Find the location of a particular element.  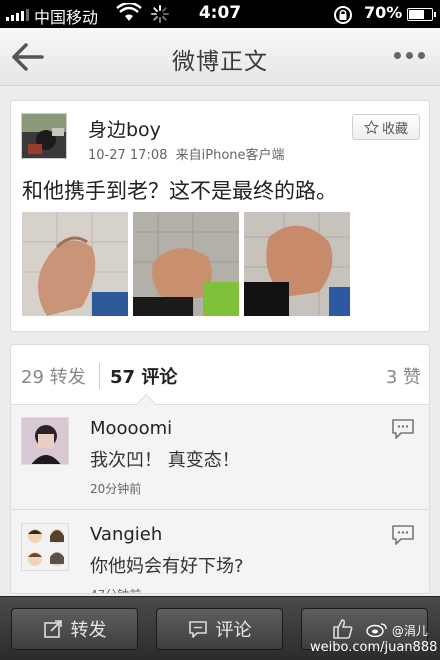

tab-comments: 57 评论 is located at coordinates (143, 376).